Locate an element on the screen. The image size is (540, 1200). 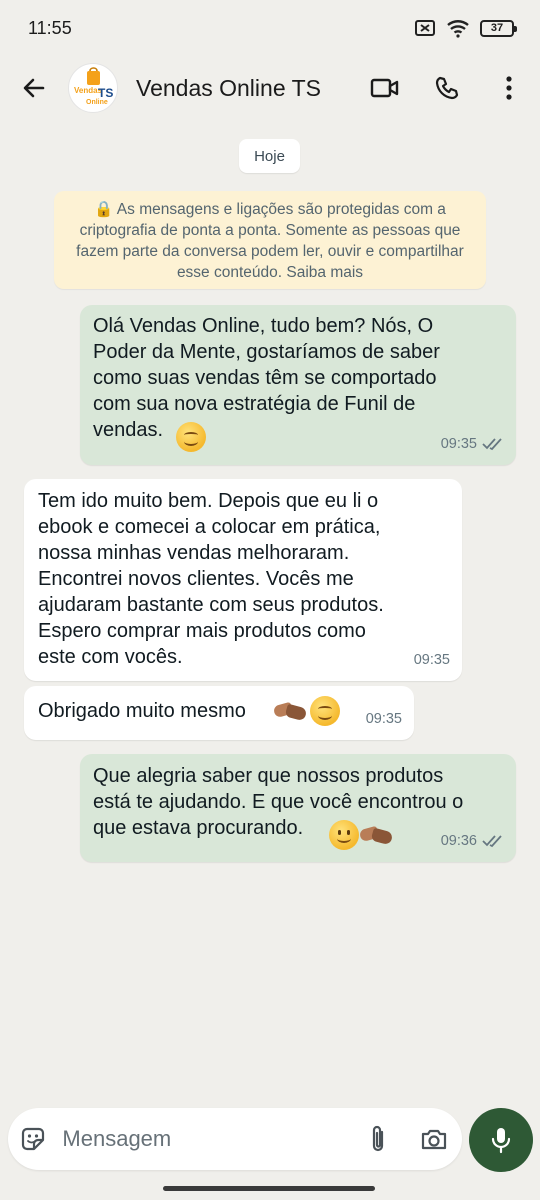
status-bar: 11:55 37 is located at coordinates (270, 28).